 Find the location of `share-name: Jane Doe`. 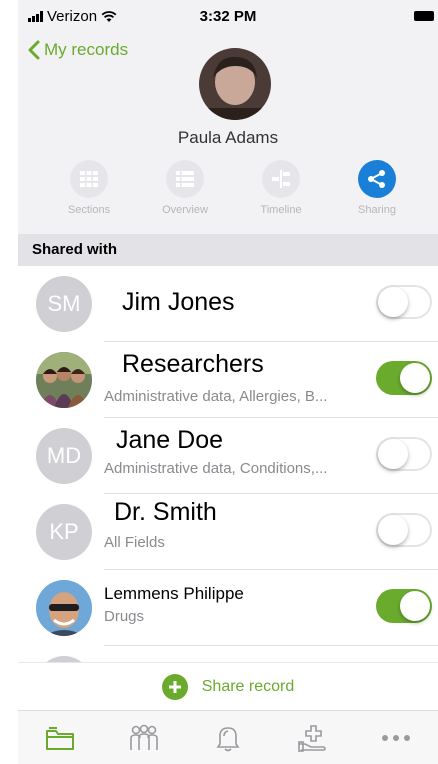

share-name: Jane Doe is located at coordinates (170, 440).